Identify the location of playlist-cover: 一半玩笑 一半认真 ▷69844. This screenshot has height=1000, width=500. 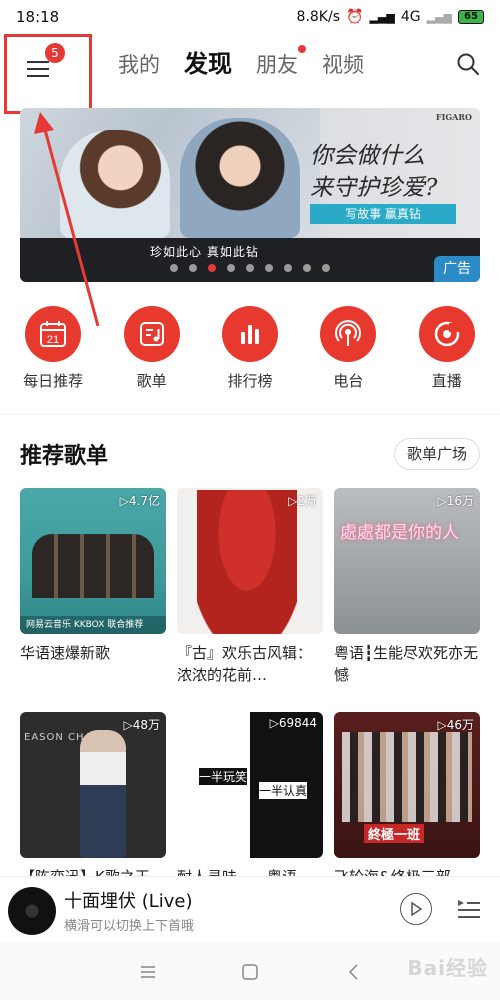
(250, 785).